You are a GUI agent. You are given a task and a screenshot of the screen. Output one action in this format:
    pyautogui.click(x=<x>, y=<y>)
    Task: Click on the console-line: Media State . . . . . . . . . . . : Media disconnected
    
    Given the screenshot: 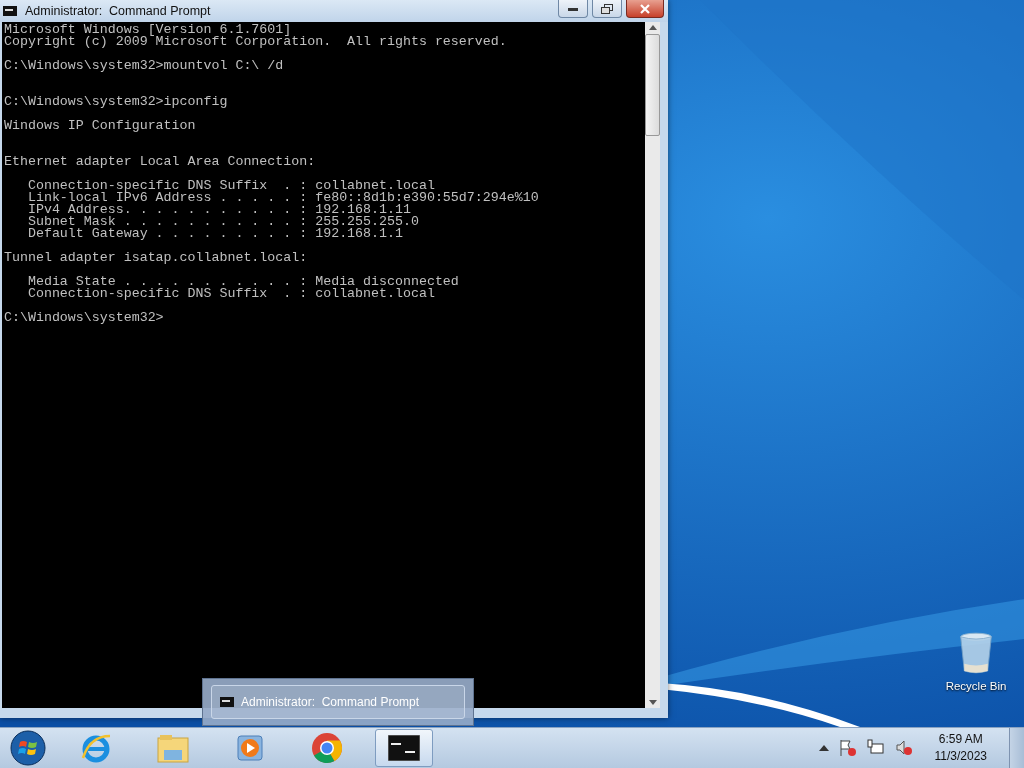 What is the action you would take?
    pyautogui.click(x=242, y=281)
    